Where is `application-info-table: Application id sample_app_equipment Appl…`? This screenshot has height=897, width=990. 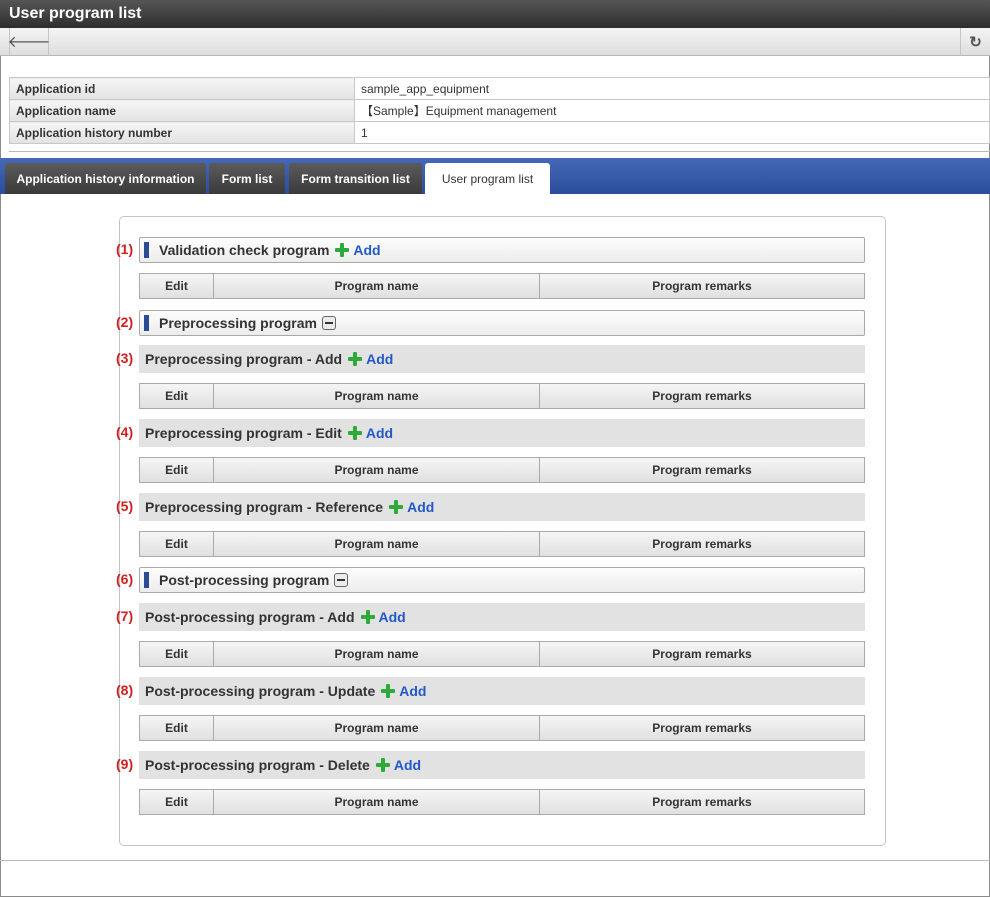
application-info-table: Application id sample_app_equipment Appl… is located at coordinates (499, 110).